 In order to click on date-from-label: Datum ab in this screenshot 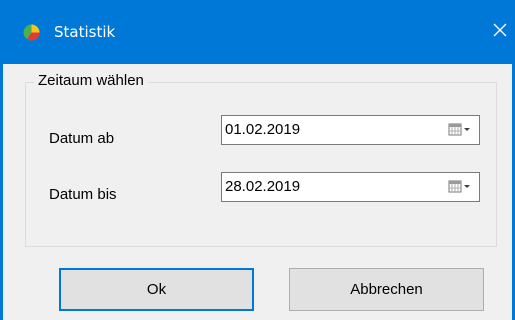, I will do `click(82, 138)`.